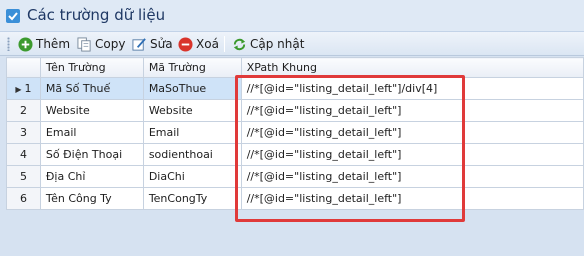 This screenshot has width=584, height=256. Describe the element at coordinates (412, 88) in the screenshot. I see `xpath-cell: //*[@id="listing_detail_left"]/div[4]` at that location.